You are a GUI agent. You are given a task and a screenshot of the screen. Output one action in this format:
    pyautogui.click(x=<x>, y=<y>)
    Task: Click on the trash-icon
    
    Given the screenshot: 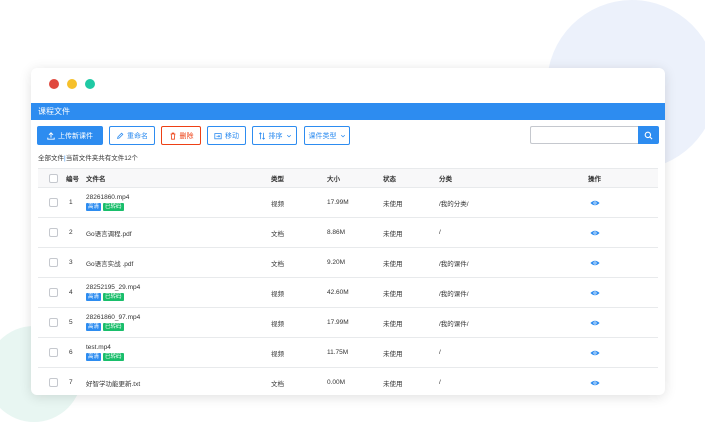 What is the action you would take?
    pyautogui.click(x=172, y=136)
    